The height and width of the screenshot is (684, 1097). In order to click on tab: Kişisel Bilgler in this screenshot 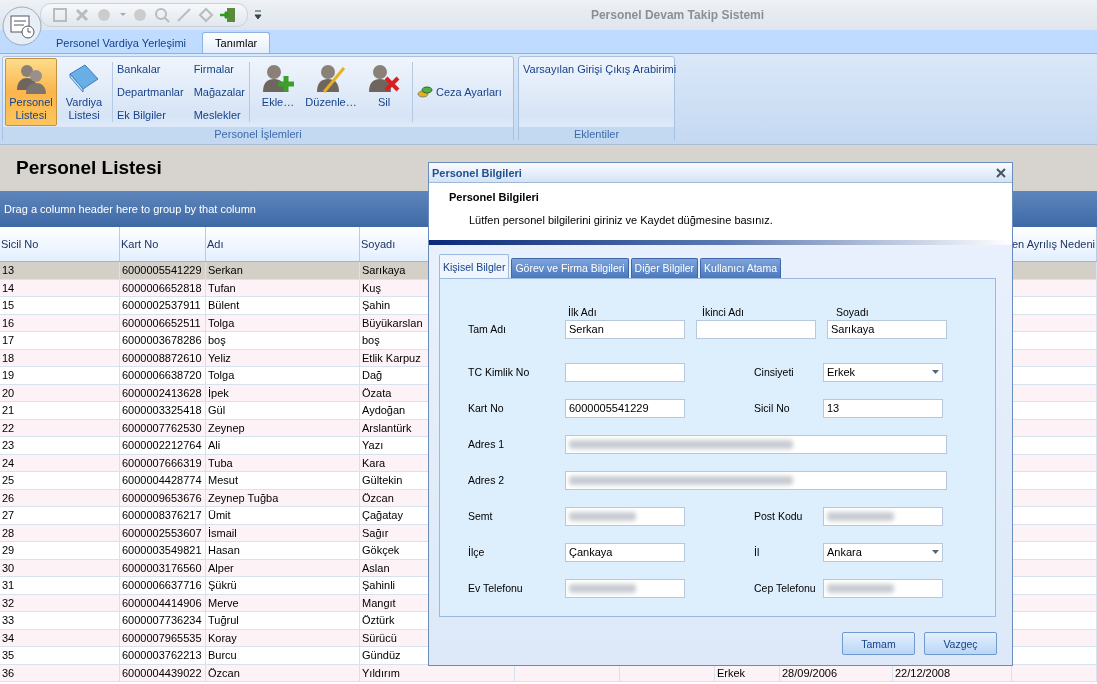, I will do `click(474, 266)`.